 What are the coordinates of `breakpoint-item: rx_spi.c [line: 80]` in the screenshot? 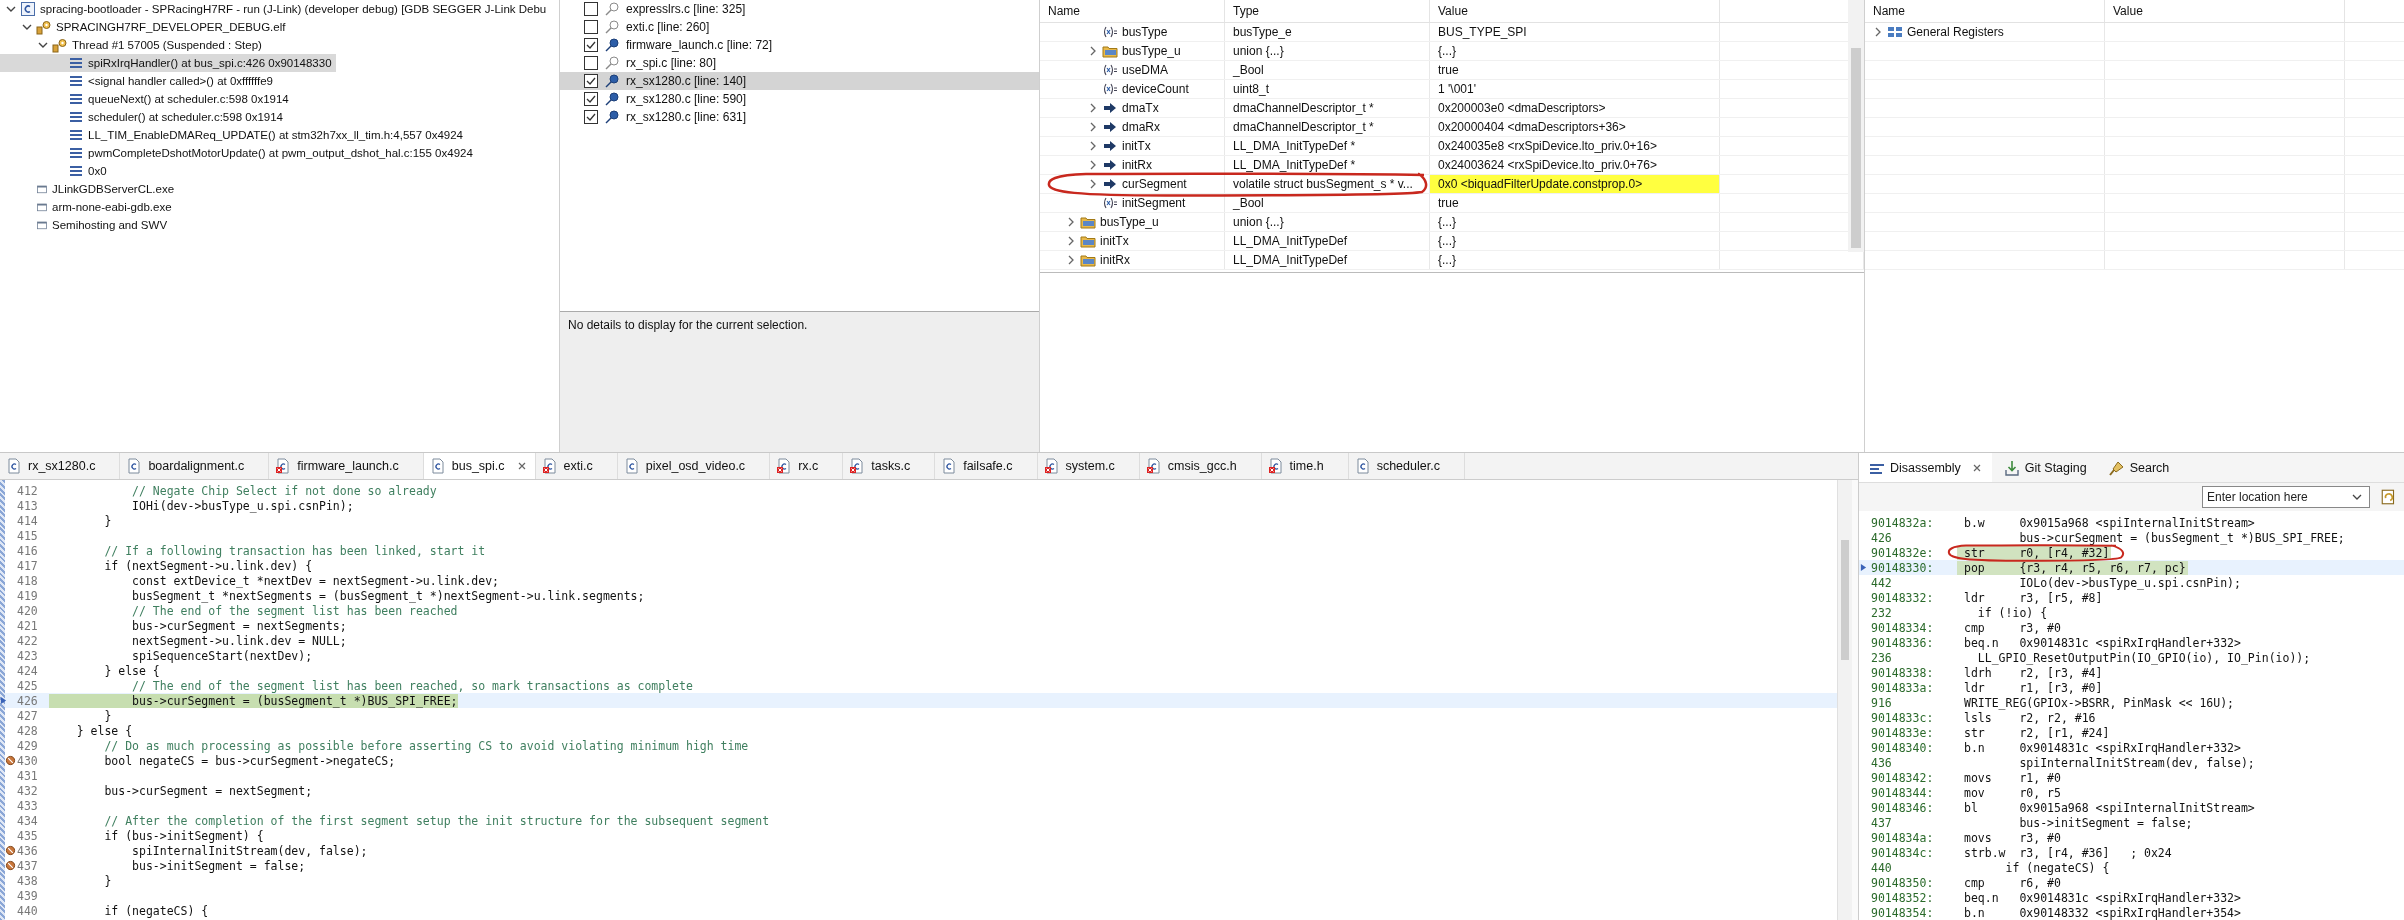 It's located at (799, 63).